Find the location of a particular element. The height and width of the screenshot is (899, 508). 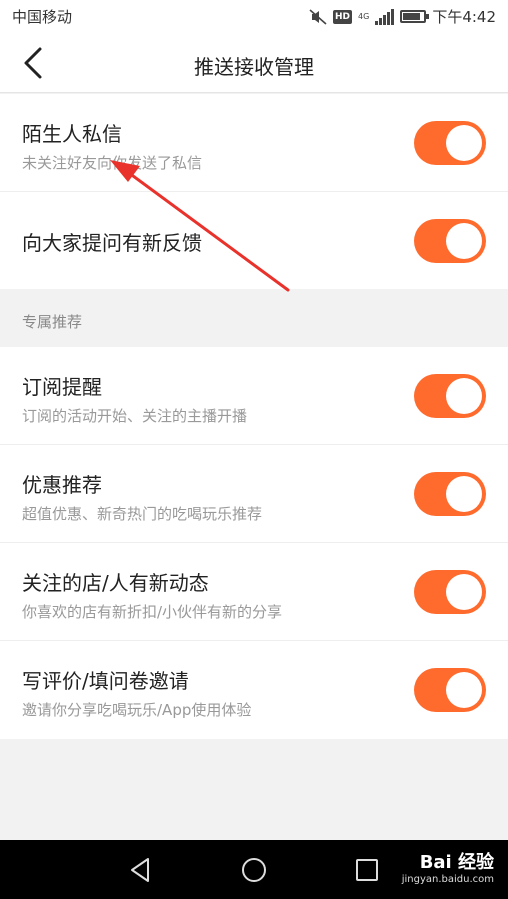

status-time: 下午4:42 is located at coordinates (464, 17).